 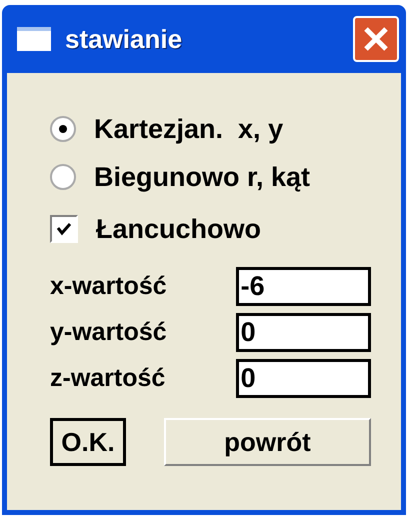 I want to click on close-button, so click(x=376, y=39).